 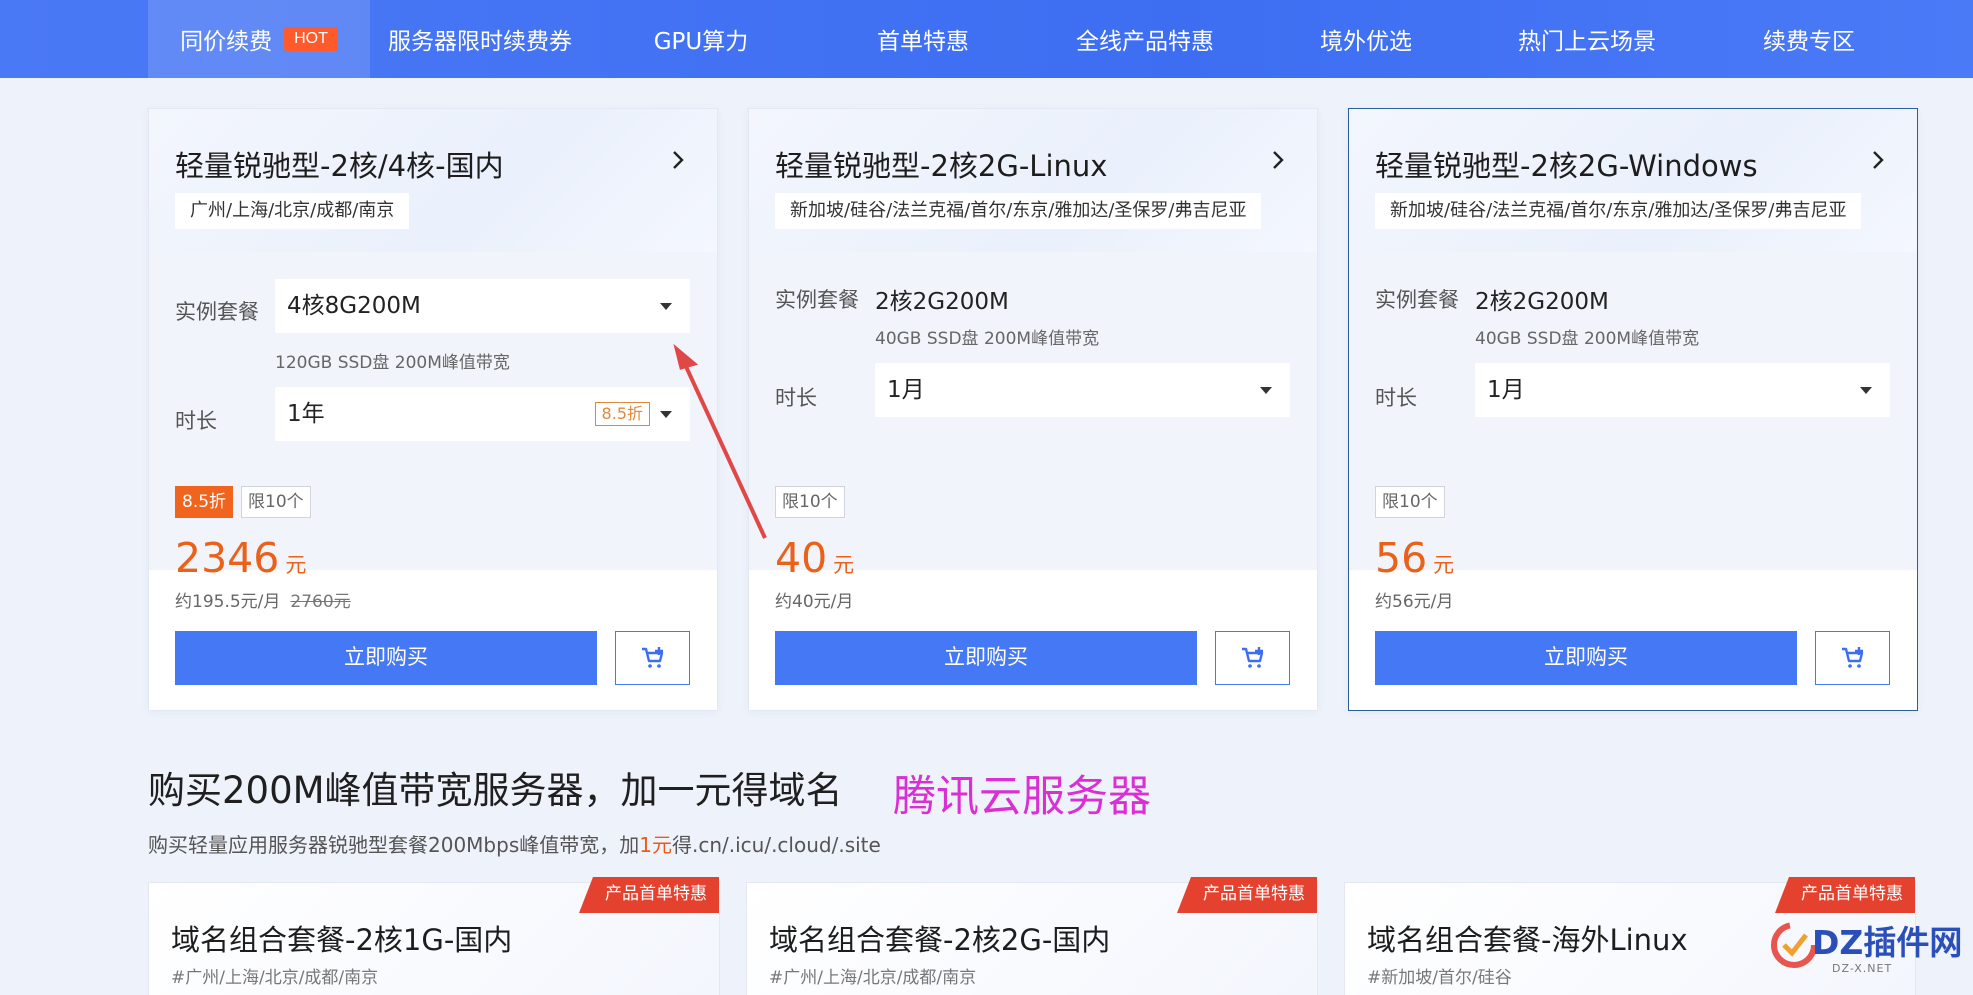 What do you see at coordinates (339, 164) in the screenshot?
I see `card-title: 轻量锐驰型-2核/4核-国内` at bounding box center [339, 164].